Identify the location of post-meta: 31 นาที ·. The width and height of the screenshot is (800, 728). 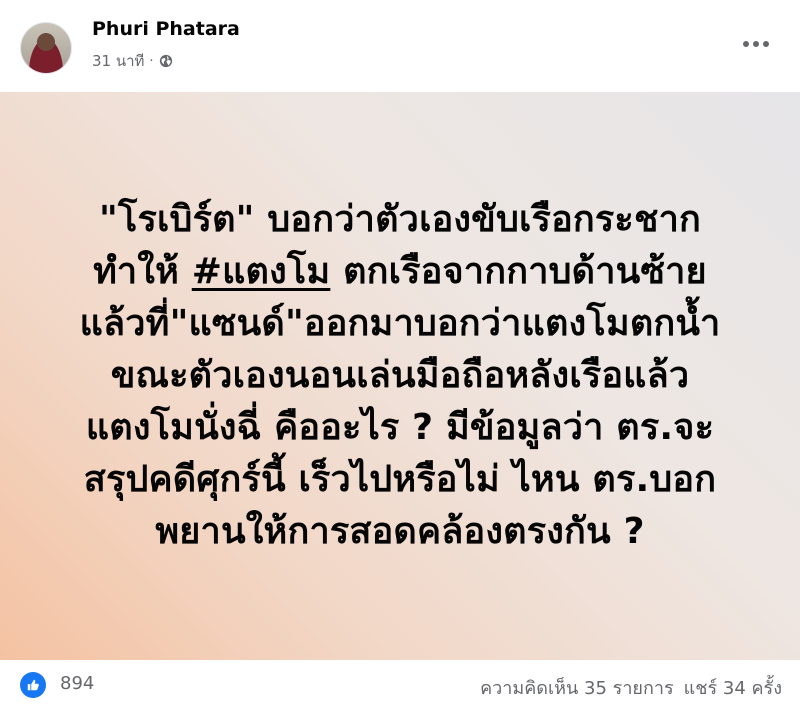
(132, 61).